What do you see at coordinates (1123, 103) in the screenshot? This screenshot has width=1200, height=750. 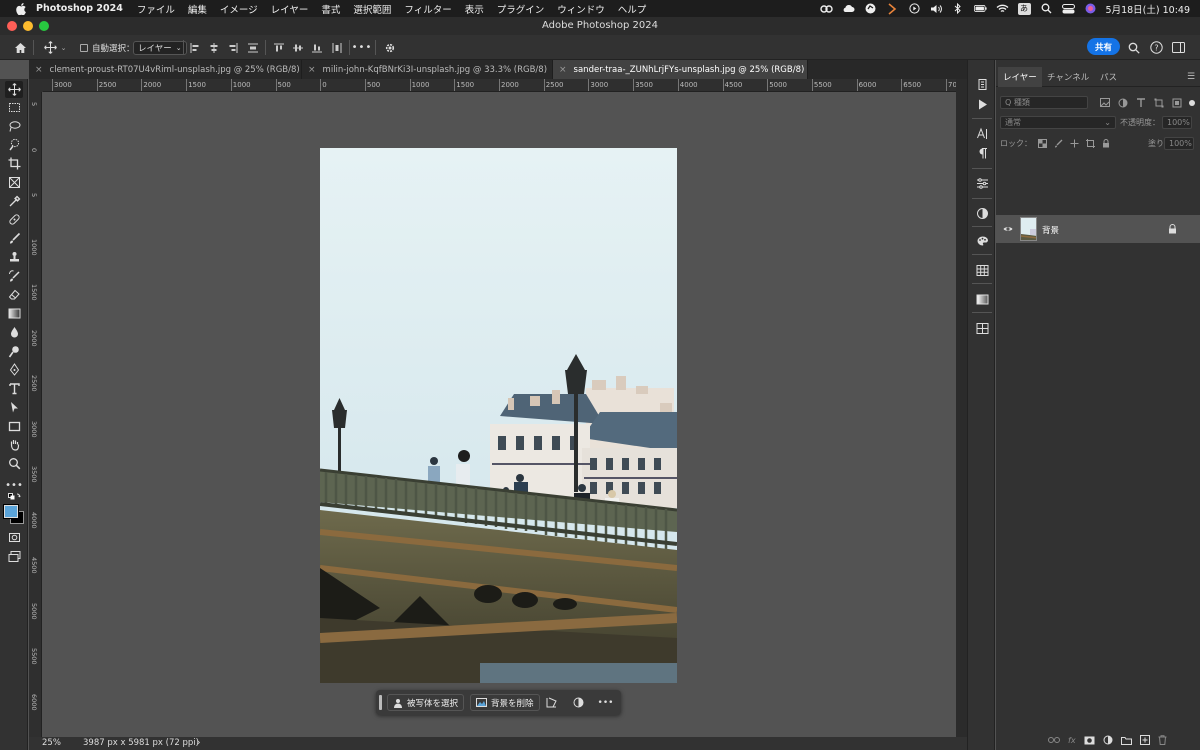 I see `filter-adjustment-icon` at bounding box center [1123, 103].